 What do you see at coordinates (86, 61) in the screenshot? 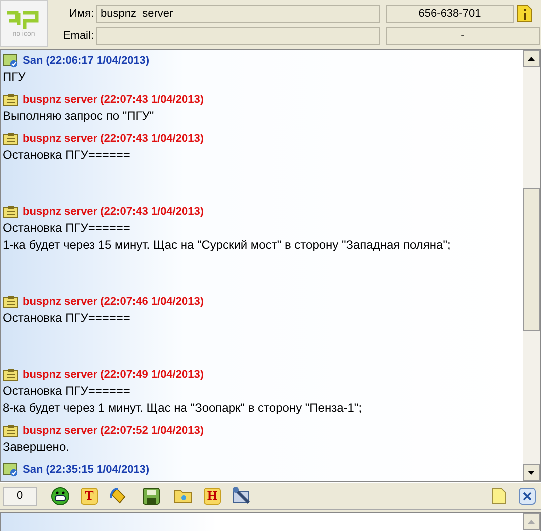
I see `message-header: San (22:06:17 1/04/2013)` at bounding box center [86, 61].